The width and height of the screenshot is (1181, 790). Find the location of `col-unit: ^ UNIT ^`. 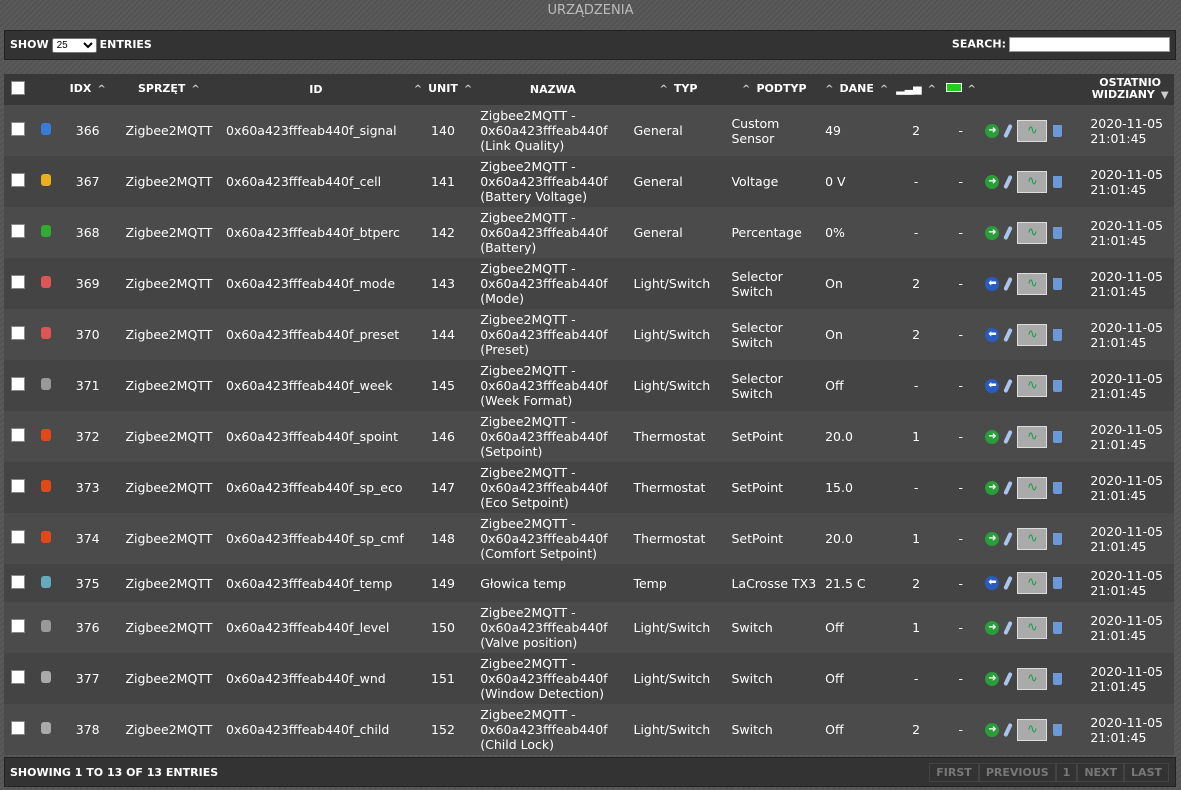

col-unit: ^ UNIT ^ is located at coordinates (443, 89).